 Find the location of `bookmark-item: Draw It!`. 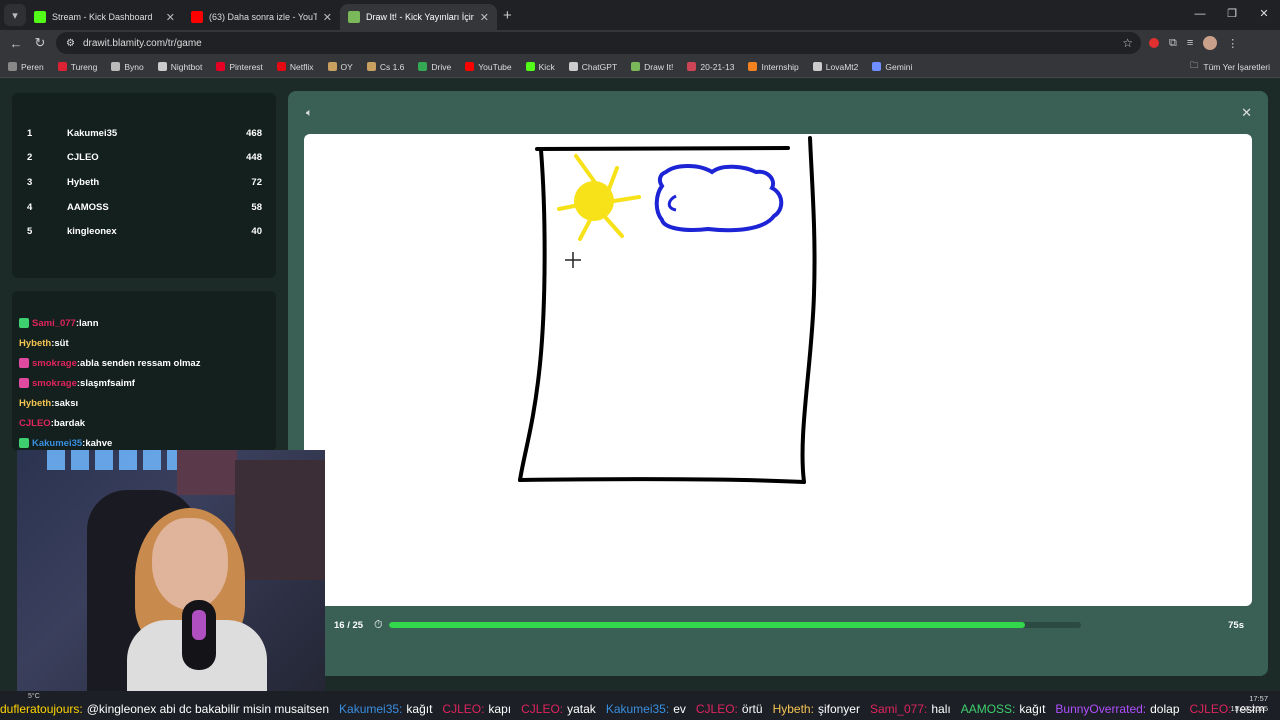

bookmark-item: Draw It! is located at coordinates (652, 67).